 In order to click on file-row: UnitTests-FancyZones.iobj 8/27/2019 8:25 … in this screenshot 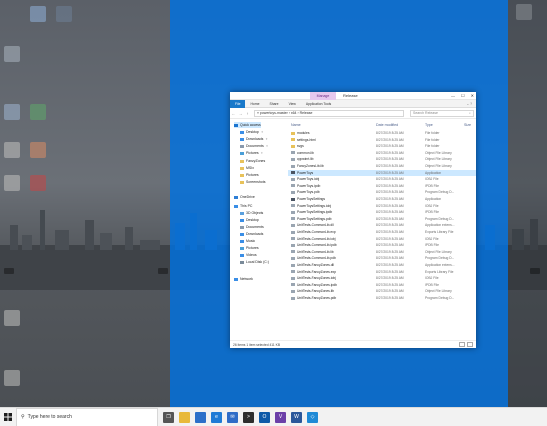, I will do `click(382, 278)`.